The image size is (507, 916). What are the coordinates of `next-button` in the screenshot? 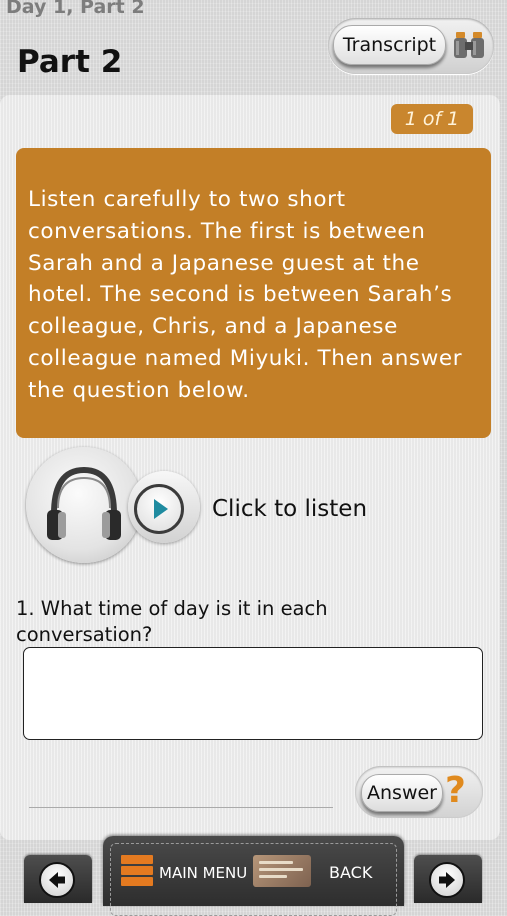 It's located at (448, 879).